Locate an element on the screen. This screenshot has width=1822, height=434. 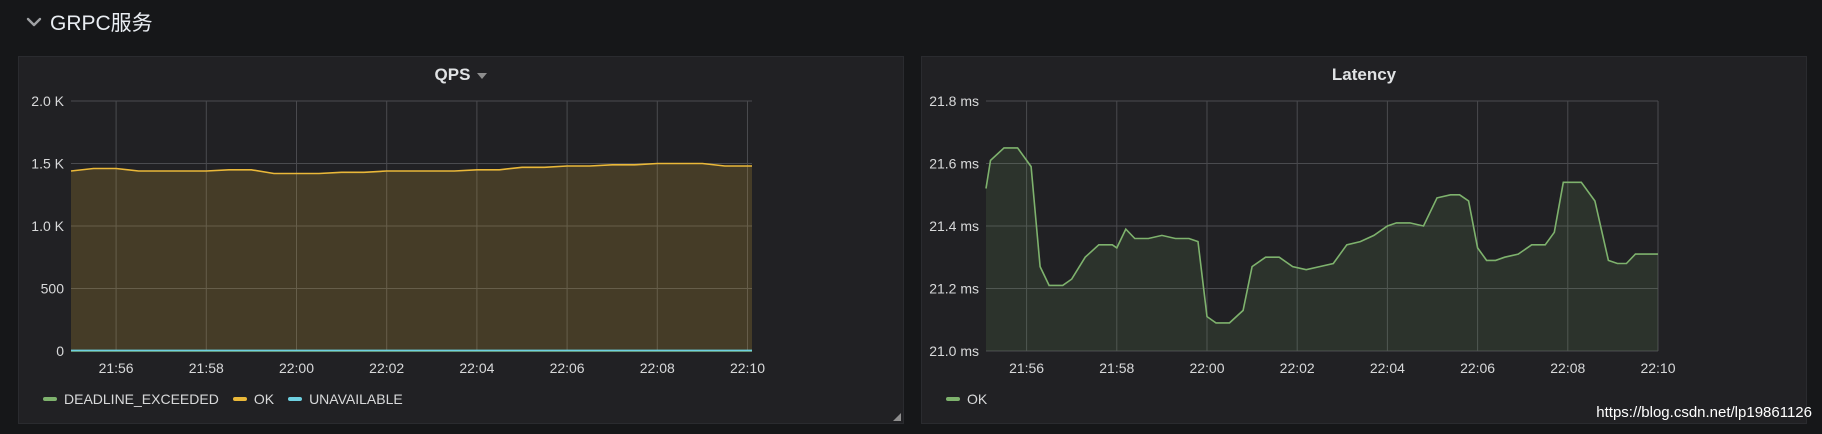
y-tick-label: 500 is located at coordinates (53, 289).